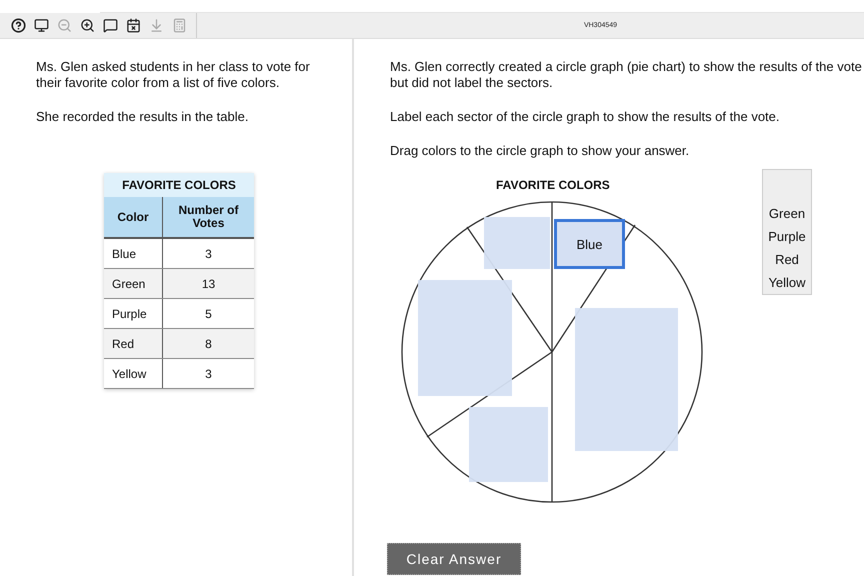 This screenshot has width=864, height=576. I want to click on column-header: Color, so click(133, 217).